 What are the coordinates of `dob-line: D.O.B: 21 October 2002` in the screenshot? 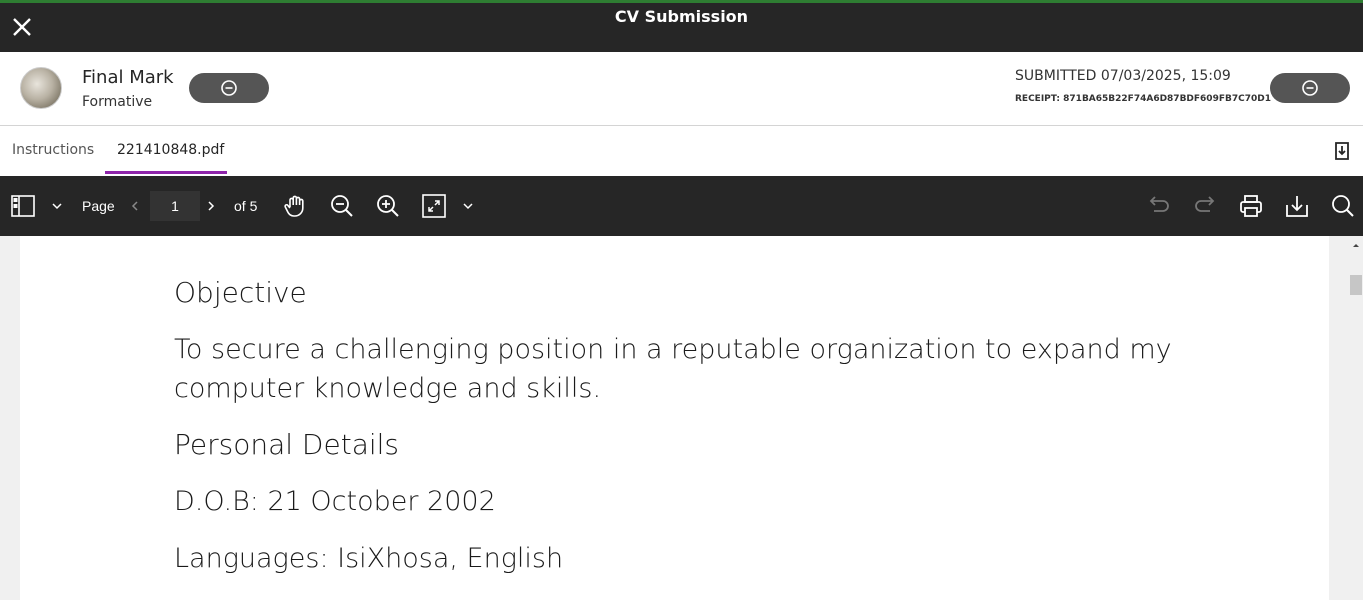 It's located at (335, 501).